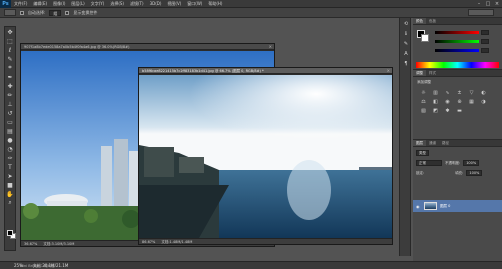 This screenshot has width=502, height=269. What do you see at coordinates (445, 206) in the screenshot?
I see `layer-name: 图层 0` at bounding box center [445, 206].